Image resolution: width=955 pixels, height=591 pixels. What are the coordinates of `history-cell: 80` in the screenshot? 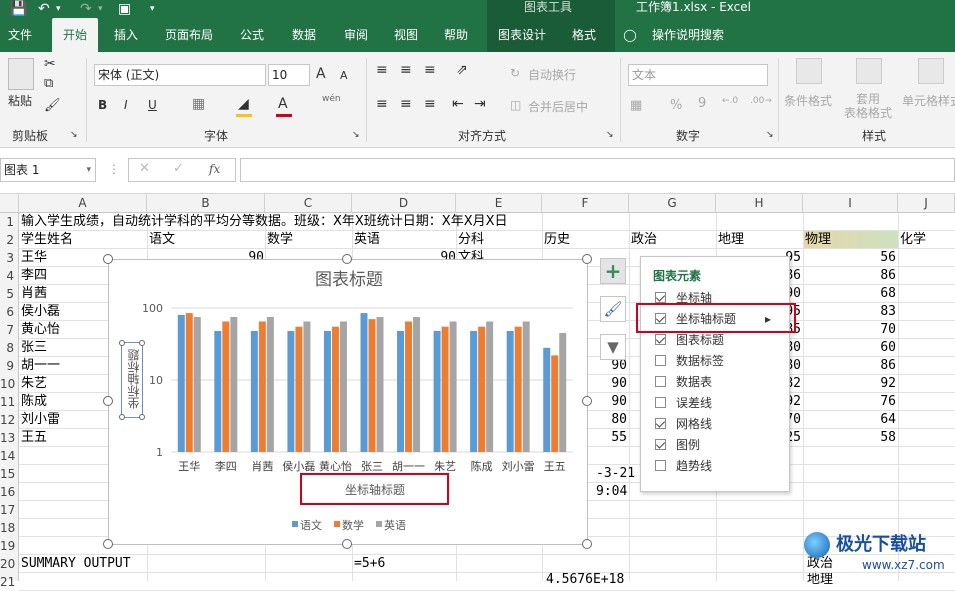 It's located at (608, 420).